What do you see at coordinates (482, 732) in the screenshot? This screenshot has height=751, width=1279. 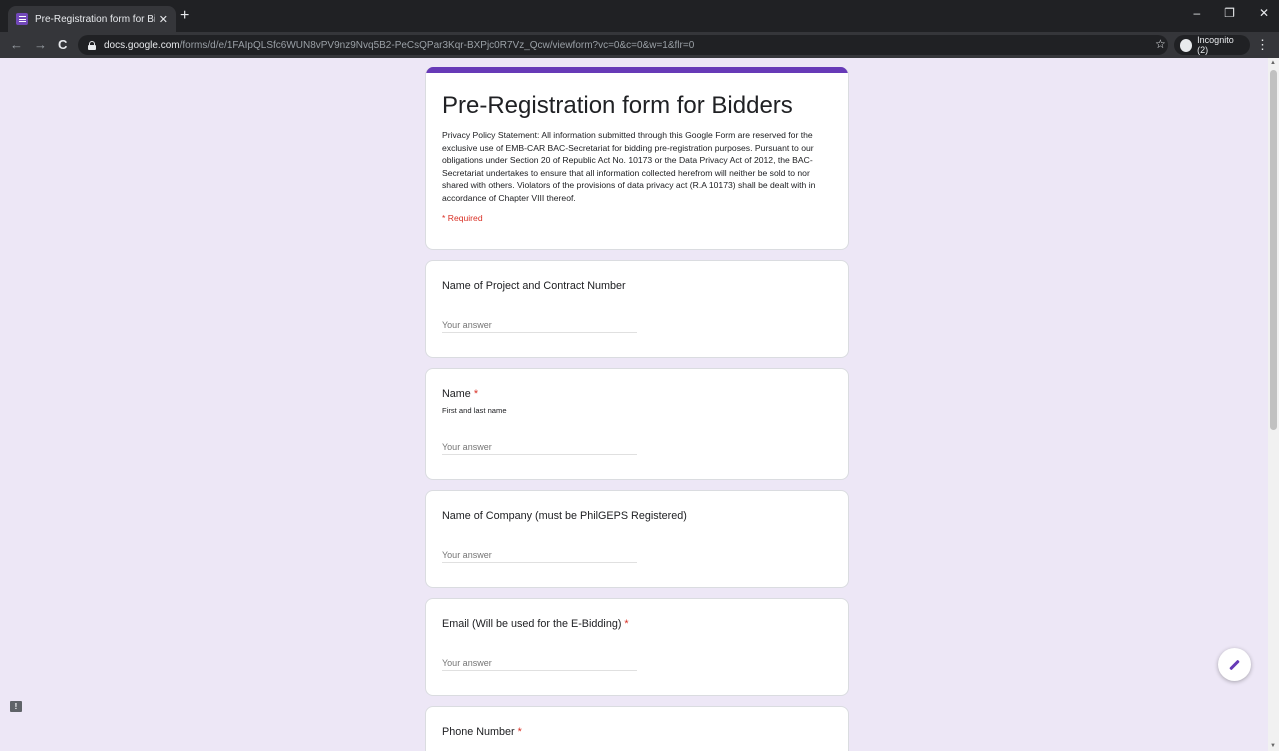 I see `question-label: Phone Number *` at bounding box center [482, 732].